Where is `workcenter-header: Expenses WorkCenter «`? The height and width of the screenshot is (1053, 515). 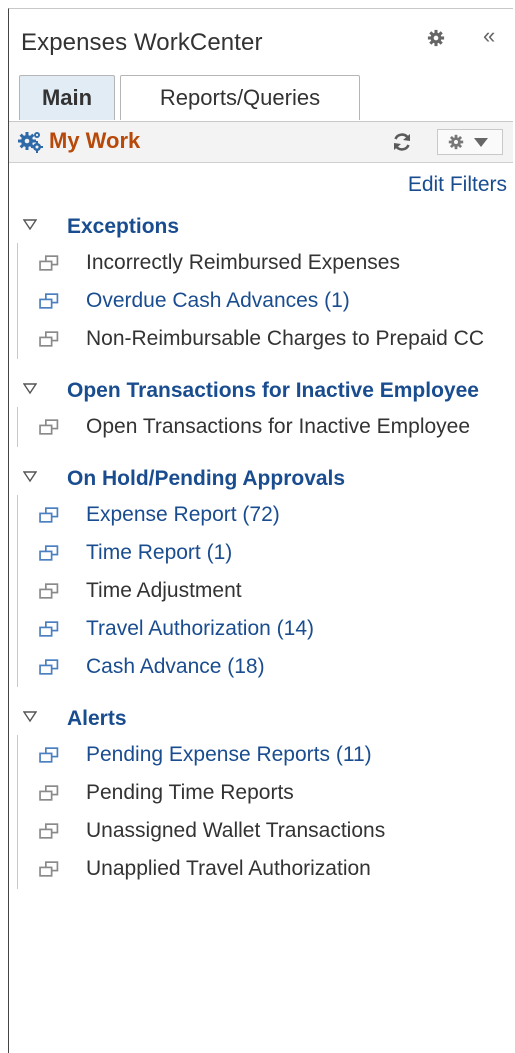
workcenter-header: Expenses WorkCenter « is located at coordinates (261, 45).